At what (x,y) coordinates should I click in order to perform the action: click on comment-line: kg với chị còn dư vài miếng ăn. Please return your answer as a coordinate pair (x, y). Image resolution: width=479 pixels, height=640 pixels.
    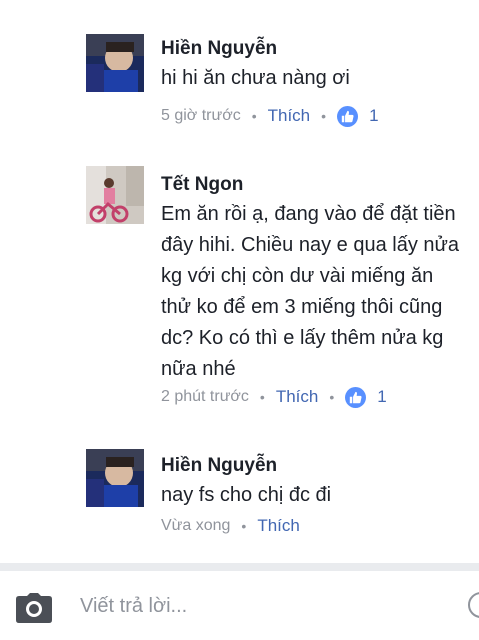
    Looking at the image, I should click on (297, 276).